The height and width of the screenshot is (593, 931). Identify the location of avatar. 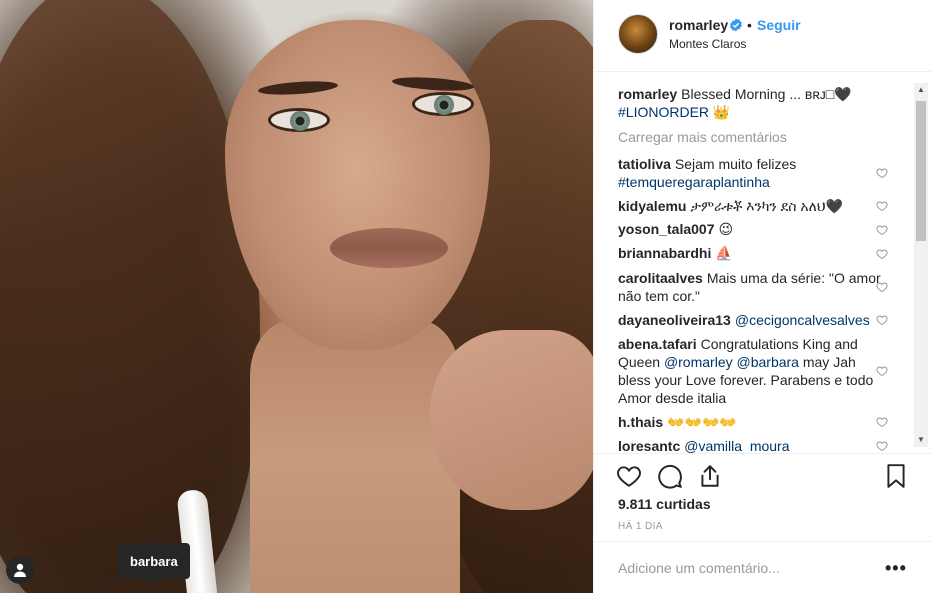
(638, 34).